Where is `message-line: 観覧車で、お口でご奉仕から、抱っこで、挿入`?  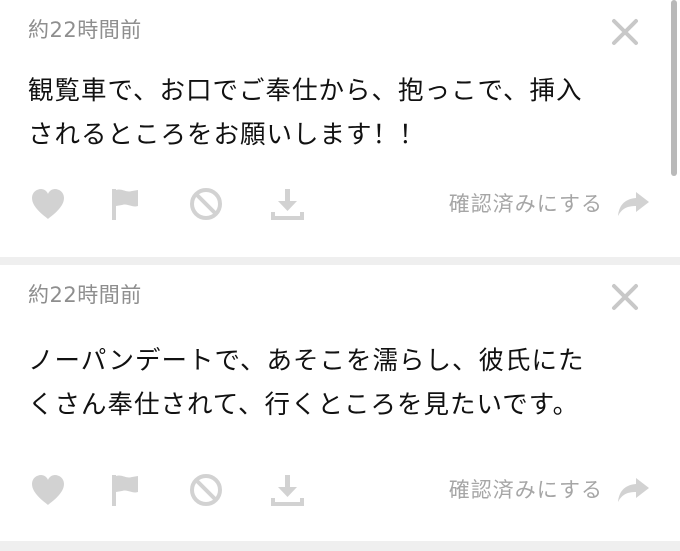 message-line: 観覧車で、お口でご奉仕から、抱っこで、挿入 is located at coordinates (305, 91).